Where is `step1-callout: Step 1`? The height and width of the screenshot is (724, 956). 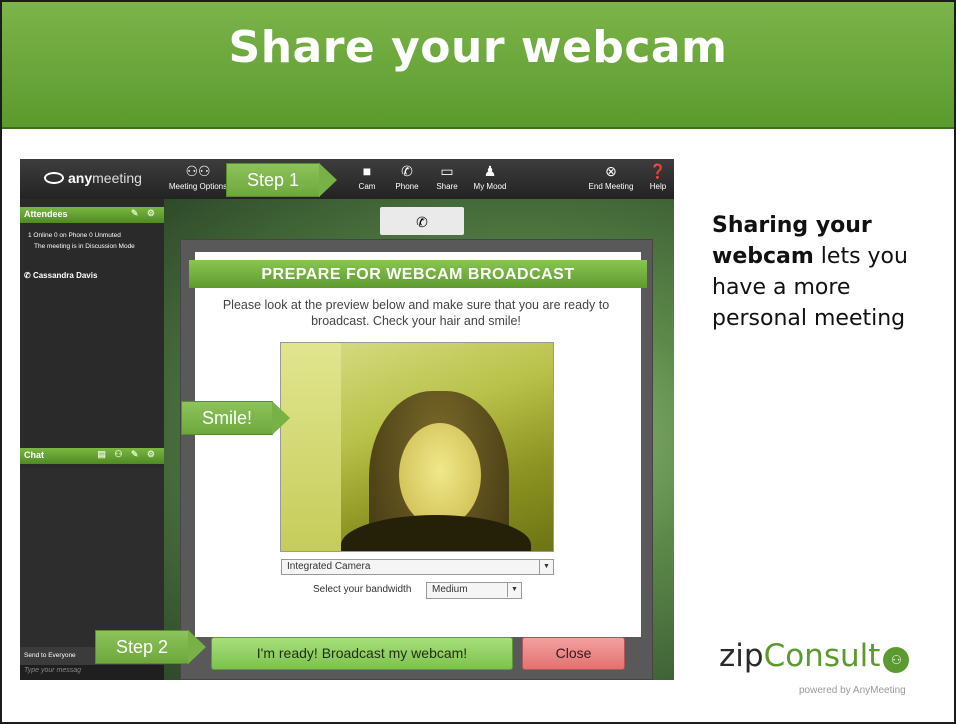
step1-callout: Step 1 is located at coordinates (282, 180).